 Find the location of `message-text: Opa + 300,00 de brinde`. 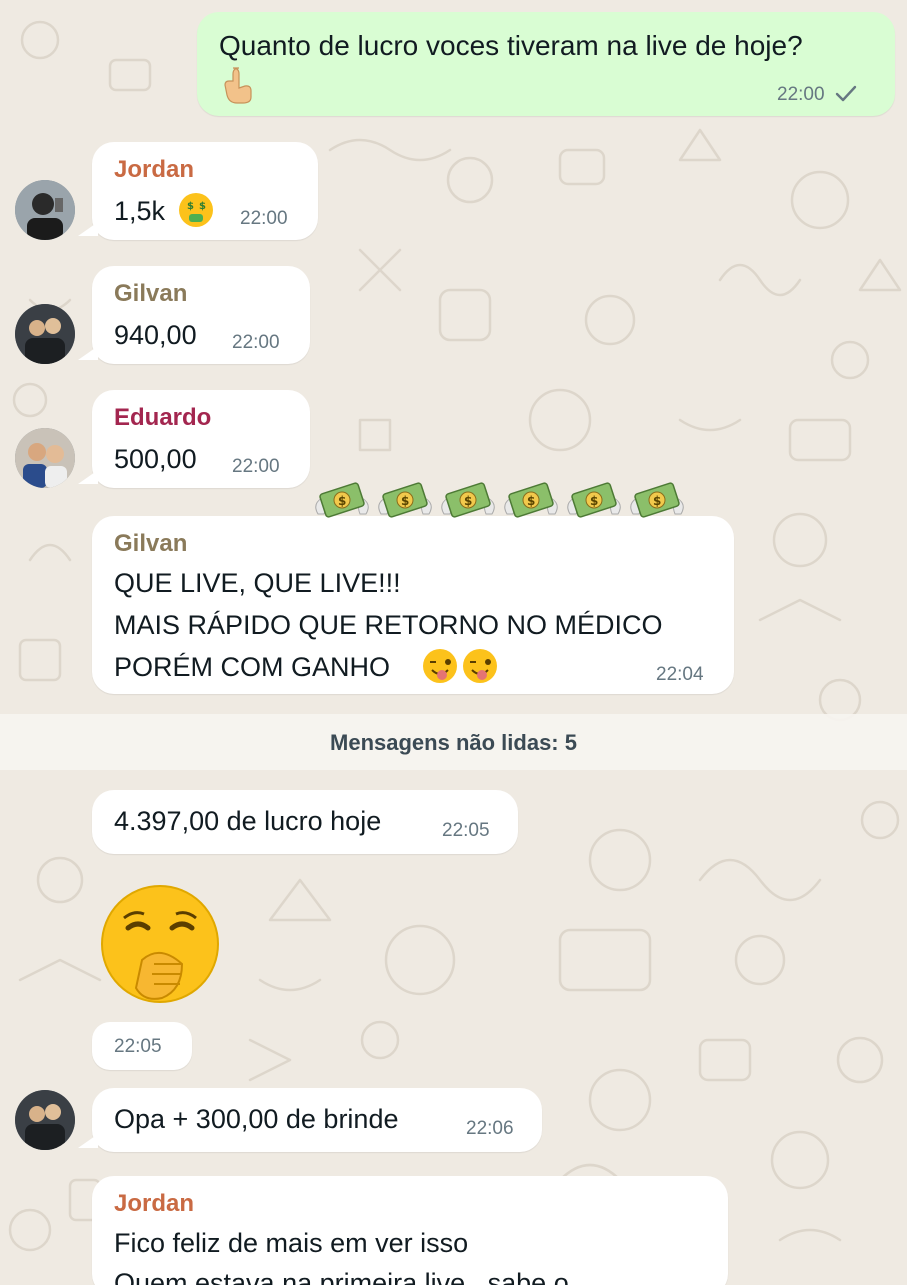

message-text: Opa + 300,00 de brinde is located at coordinates (256, 1119).